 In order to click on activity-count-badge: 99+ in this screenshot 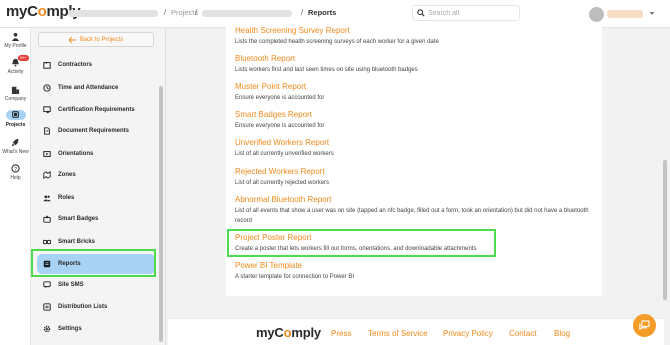, I will do `click(23, 58)`.